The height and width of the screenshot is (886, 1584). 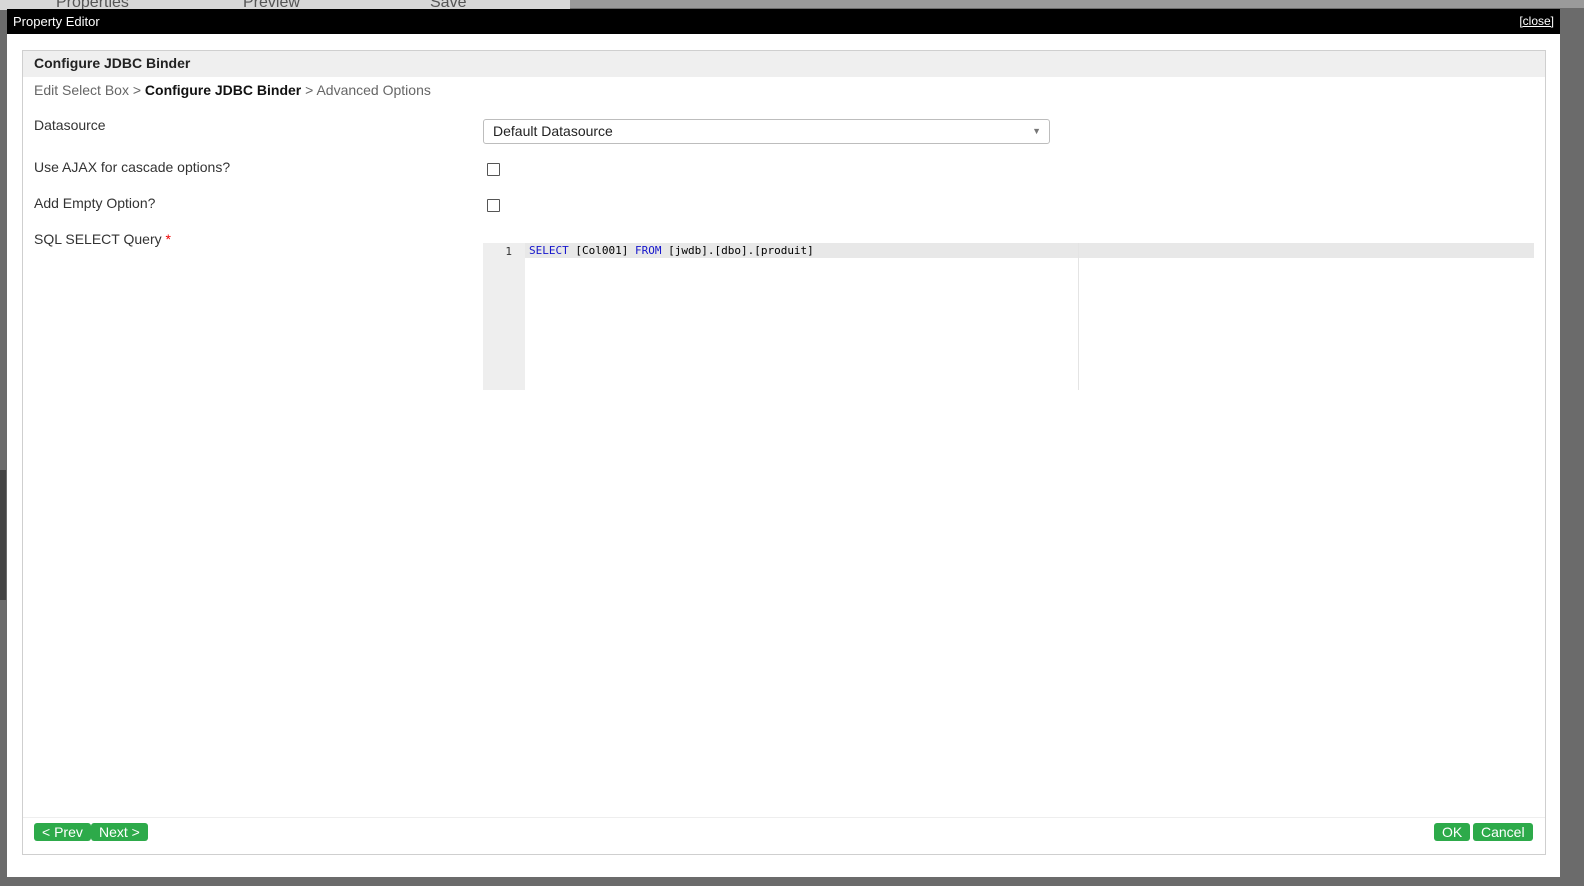 What do you see at coordinates (493, 169) in the screenshot?
I see `ajax-cascade-checkbox` at bounding box center [493, 169].